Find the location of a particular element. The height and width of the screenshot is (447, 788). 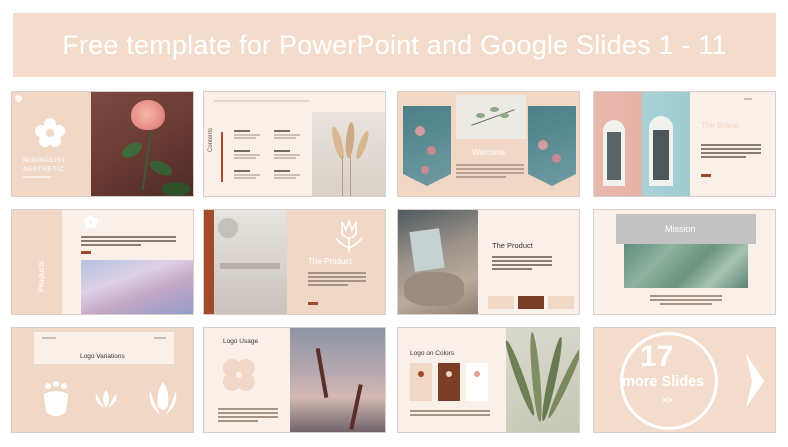

slide-thumbnail-12: 17 more Slides >> is located at coordinates (684, 380).